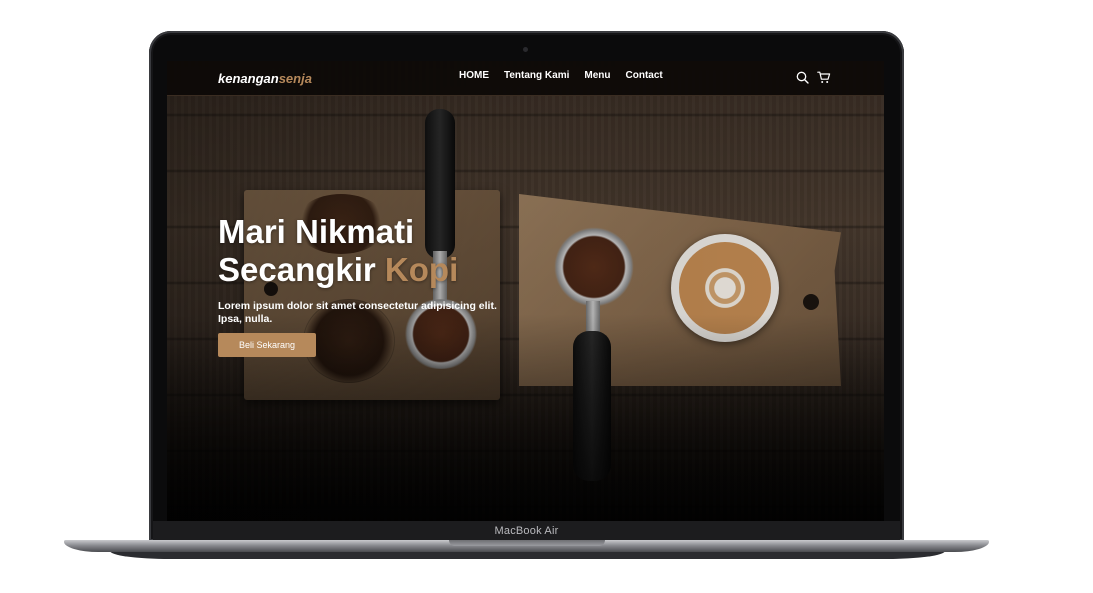  What do you see at coordinates (644, 75) in the screenshot?
I see `nav-link-contact: Contact` at bounding box center [644, 75].